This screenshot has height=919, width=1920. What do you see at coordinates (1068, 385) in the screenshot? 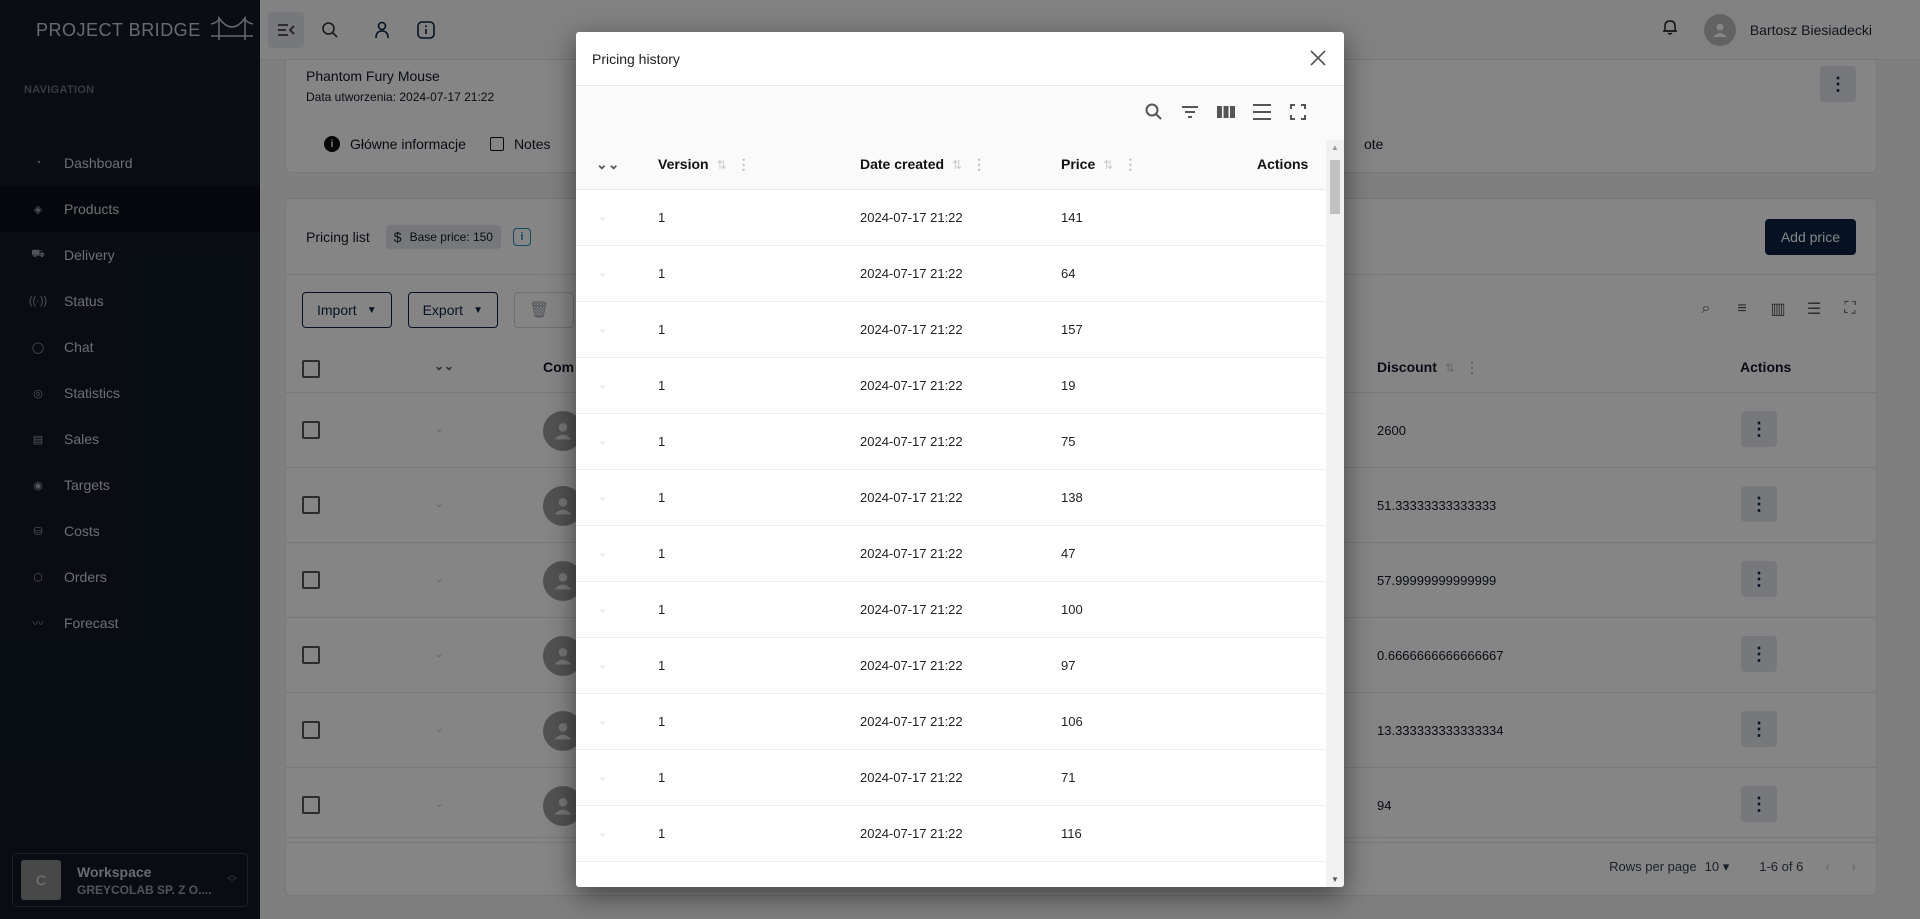
I see `price-cell: 19` at bounding box center [1068, 385].